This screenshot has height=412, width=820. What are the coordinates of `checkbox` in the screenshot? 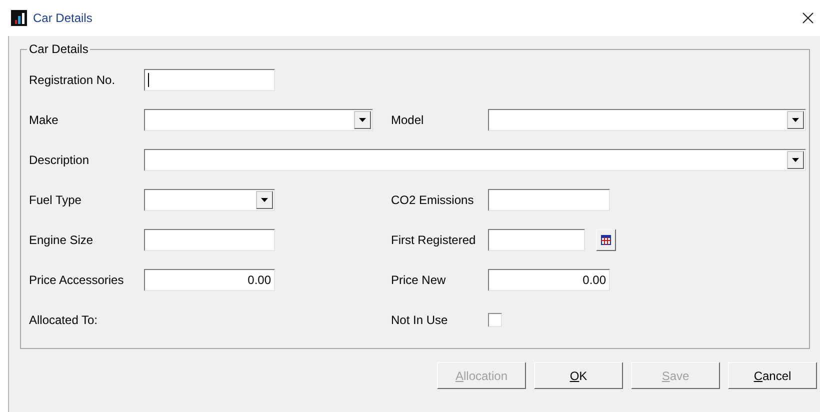 It's located at (495, 320).